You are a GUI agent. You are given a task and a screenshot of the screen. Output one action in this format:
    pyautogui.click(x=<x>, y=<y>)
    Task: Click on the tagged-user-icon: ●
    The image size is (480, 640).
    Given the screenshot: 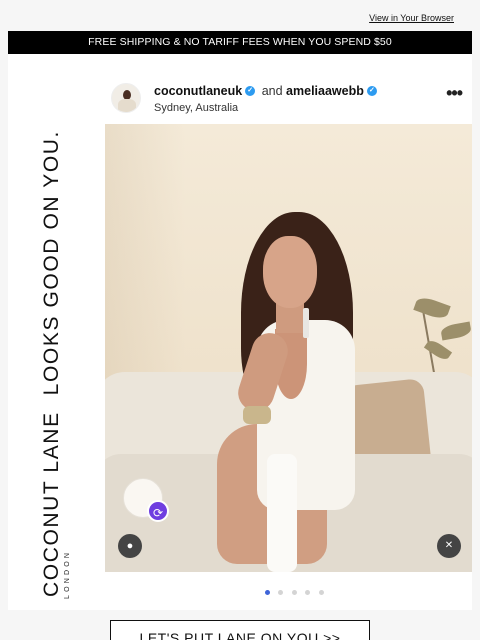 What is the action you would take?
    pyautogui.click(x=130, y=546)
    